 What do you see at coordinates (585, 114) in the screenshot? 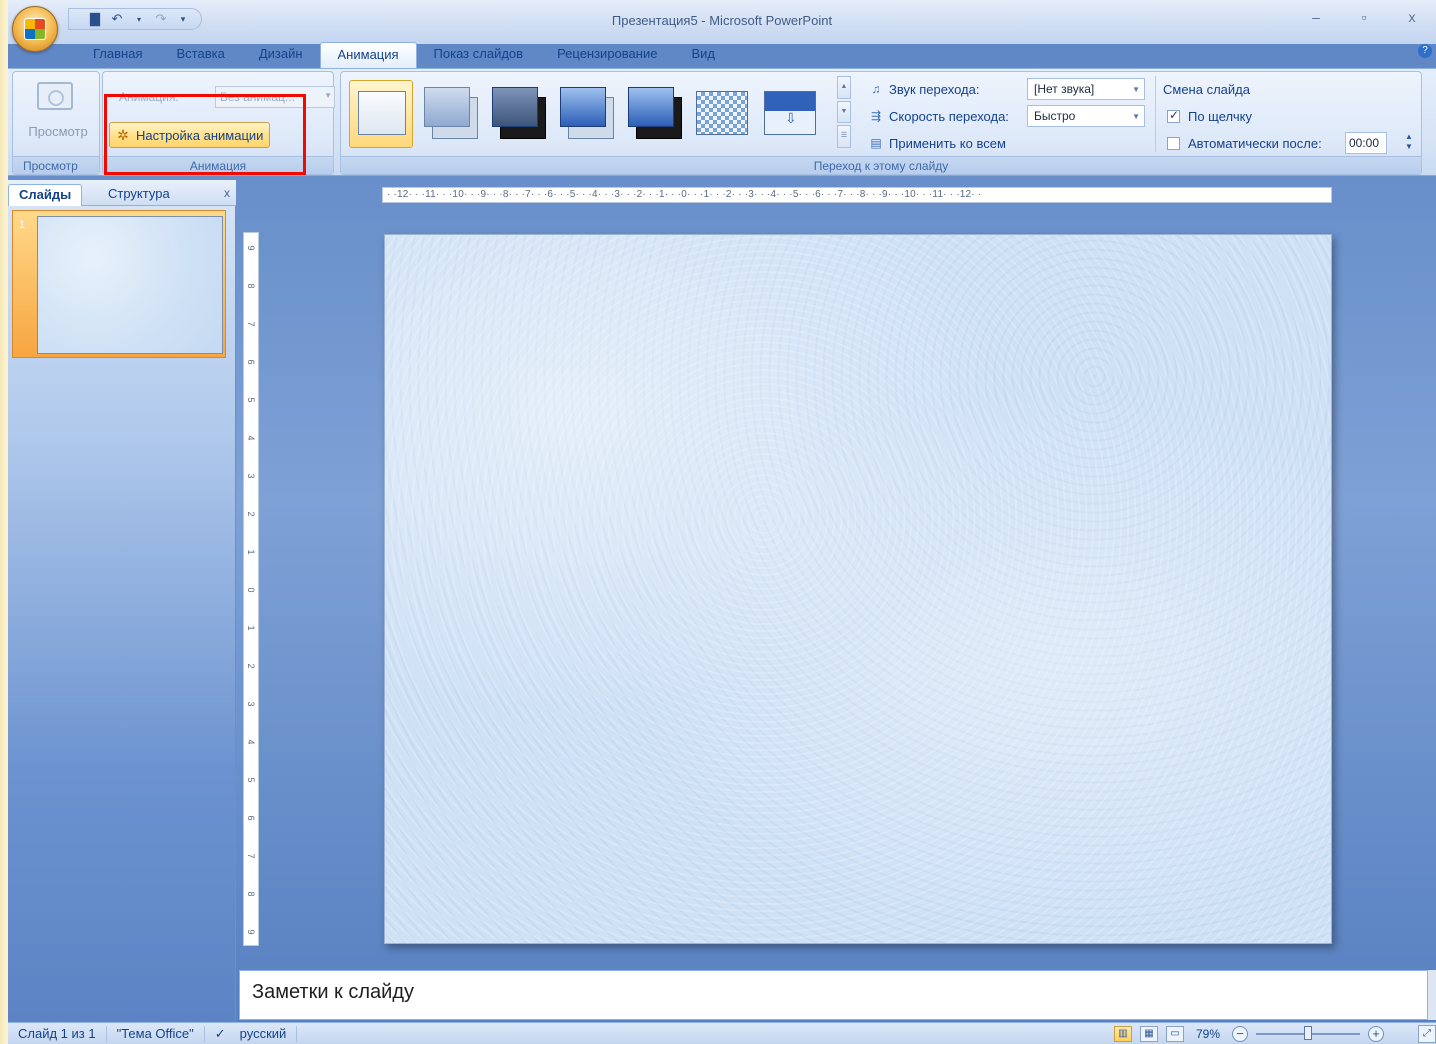
I see `transition-cut` at bounding box center [585, 114].